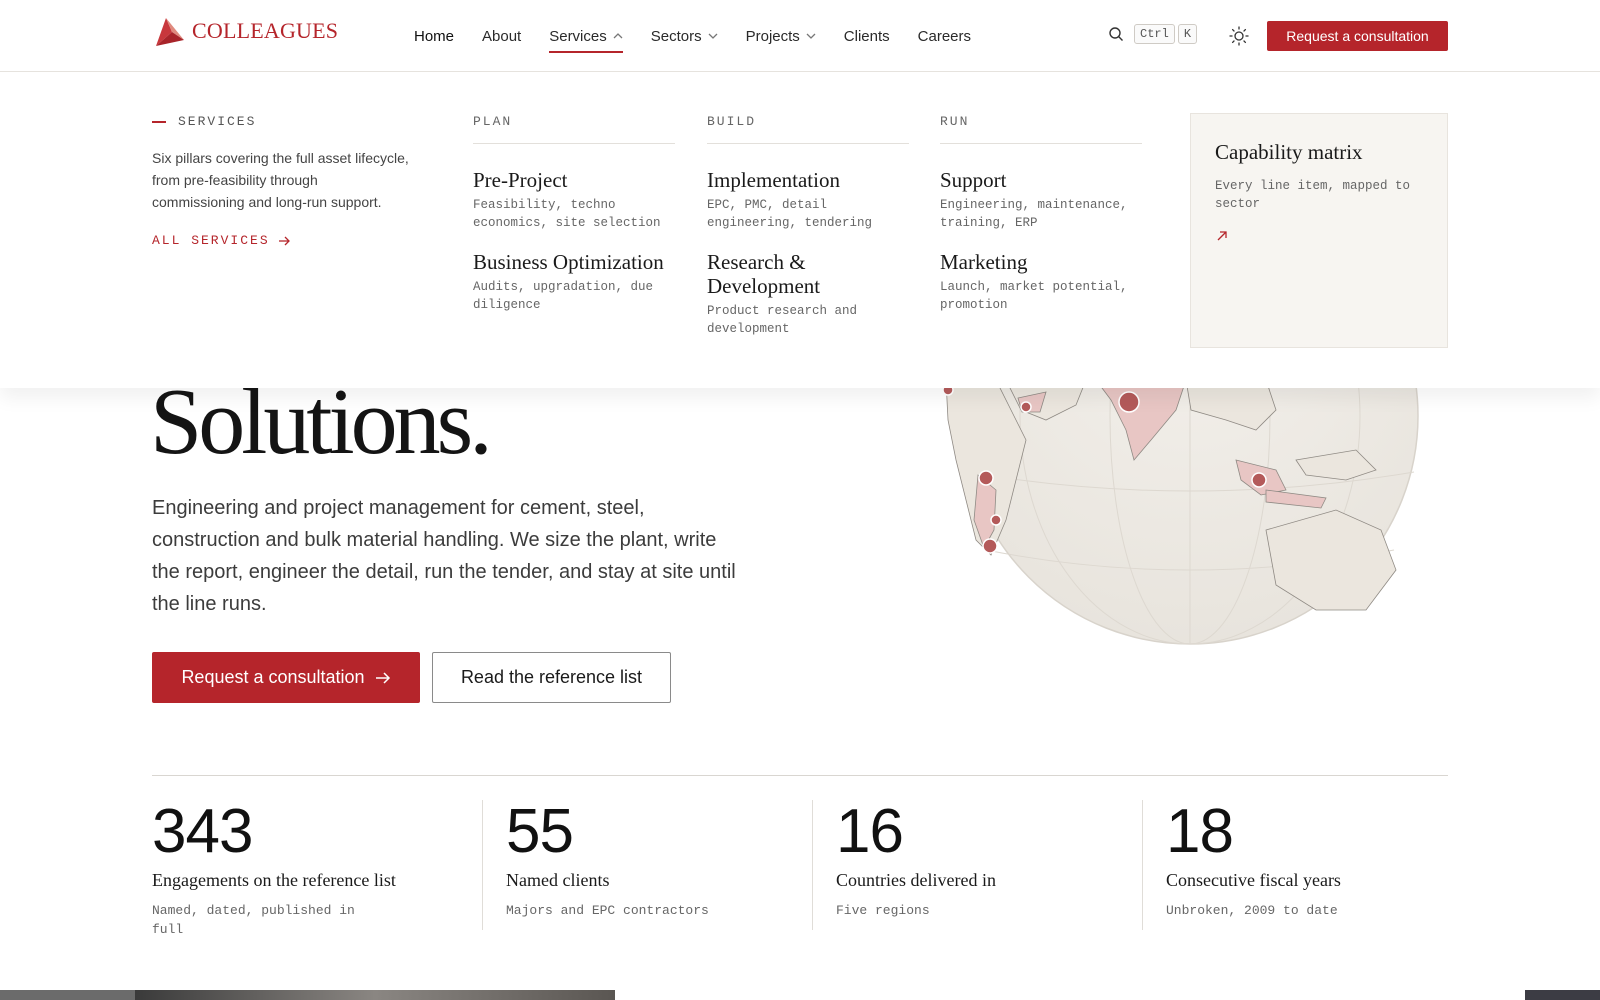 Image resolution: width=1600 pixels, height=1000 pixels. I want to click on stat-value: 55, so click(540, 831).